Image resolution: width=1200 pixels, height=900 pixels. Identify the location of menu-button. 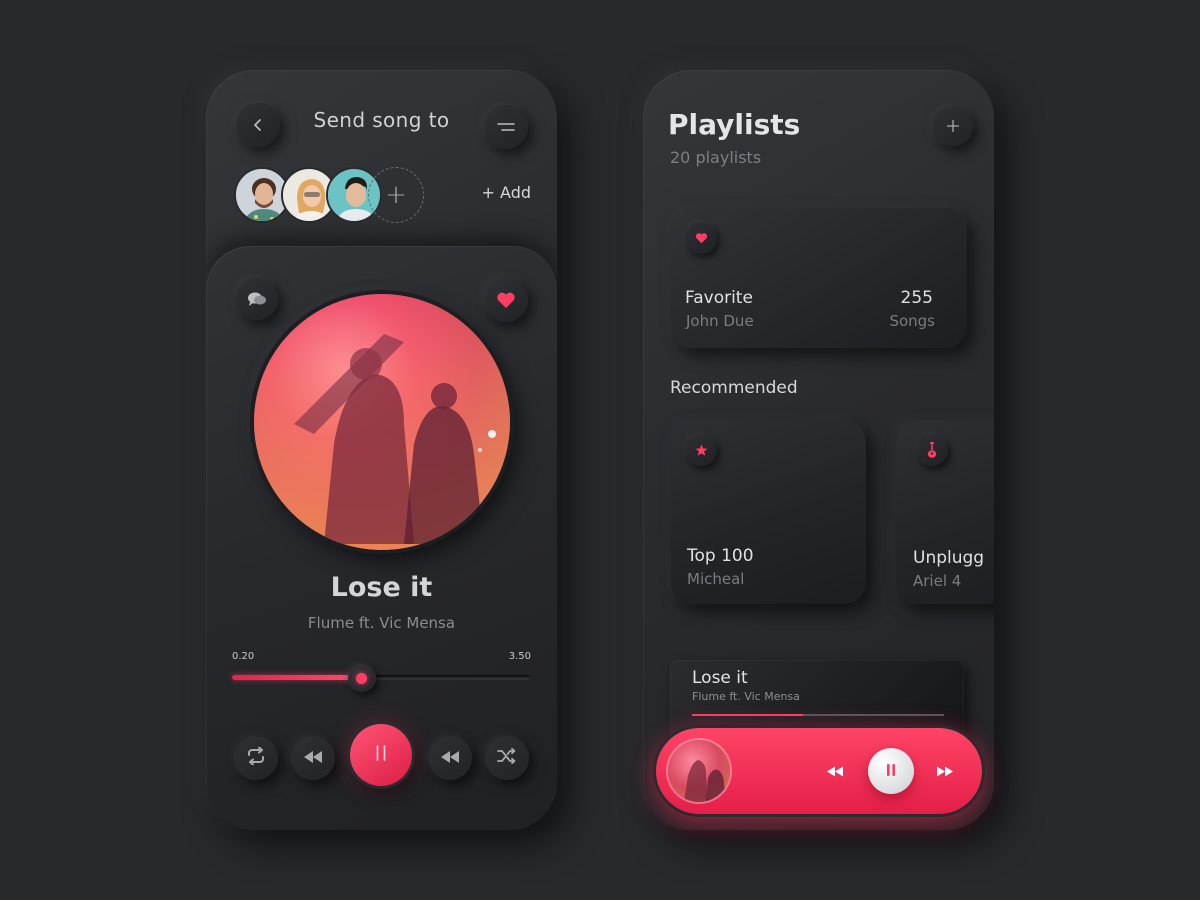
(506, 127).